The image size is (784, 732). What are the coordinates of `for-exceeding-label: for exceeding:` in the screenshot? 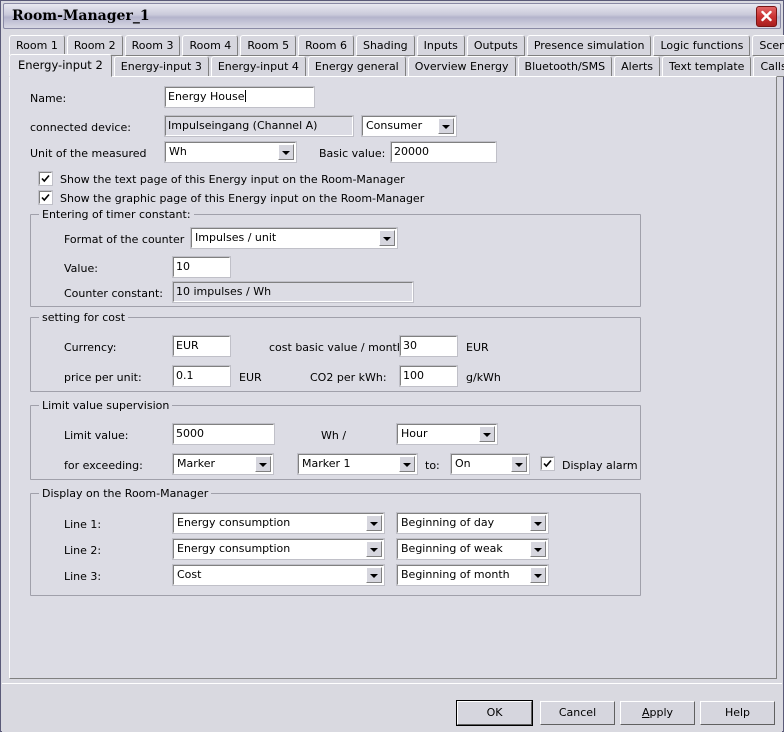 It's located at (103, 465).